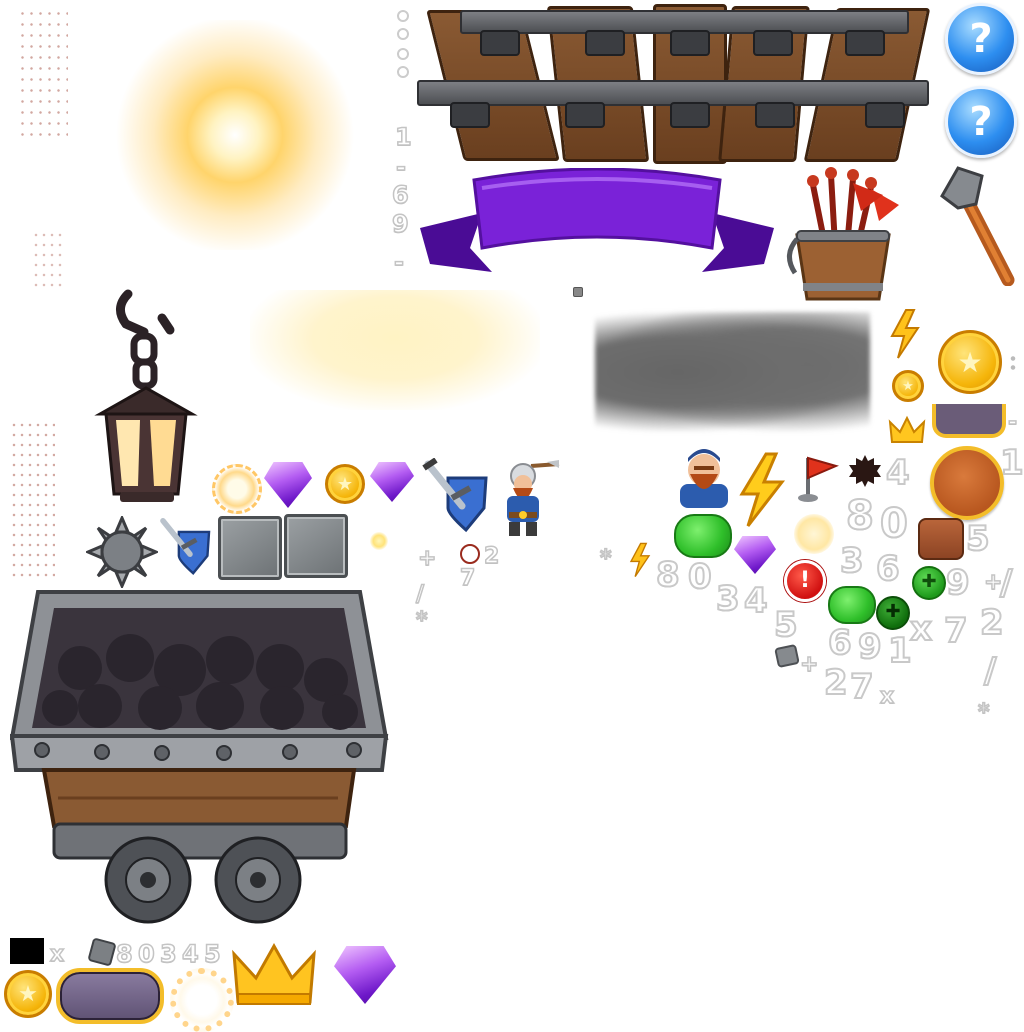 This screenshot has width=1024, height=1032. What do you see at coordinates (977, 226) in the screenshot?
I see `pickaxe-icon` at bounding box center [977, 226].